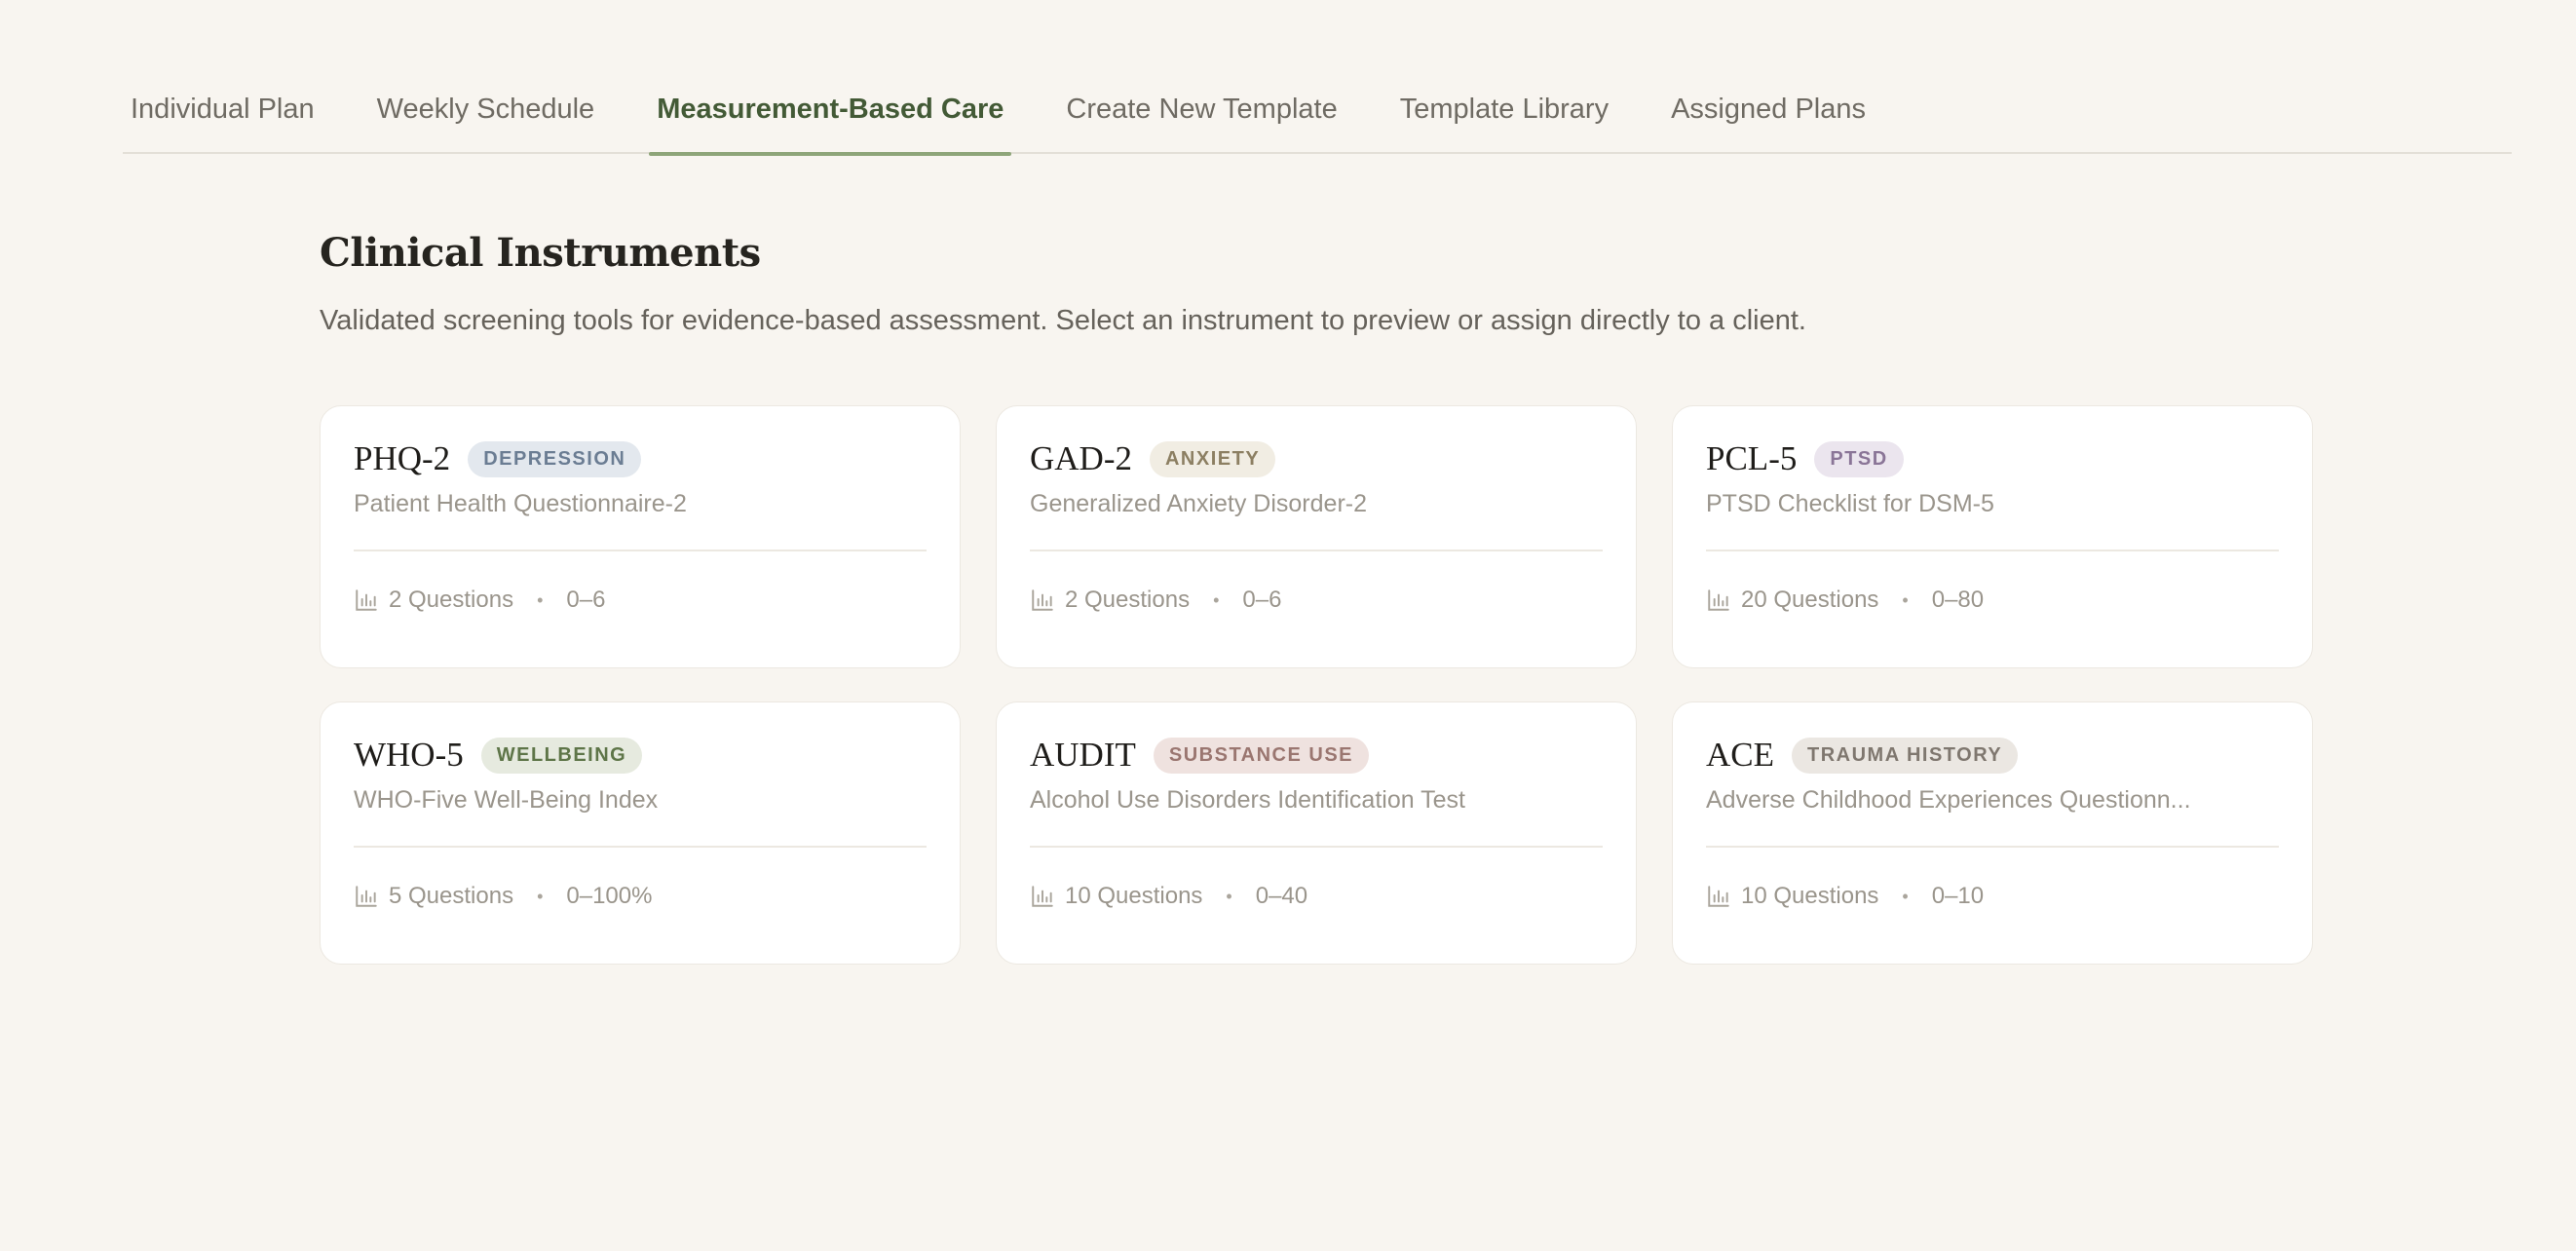 The height and width of the screenshot is (1251, 2576). What do you see at coordinates (1958, 896) in the screenshot?
I see `score-range: 0–10` at bounding box center [1958, 896].